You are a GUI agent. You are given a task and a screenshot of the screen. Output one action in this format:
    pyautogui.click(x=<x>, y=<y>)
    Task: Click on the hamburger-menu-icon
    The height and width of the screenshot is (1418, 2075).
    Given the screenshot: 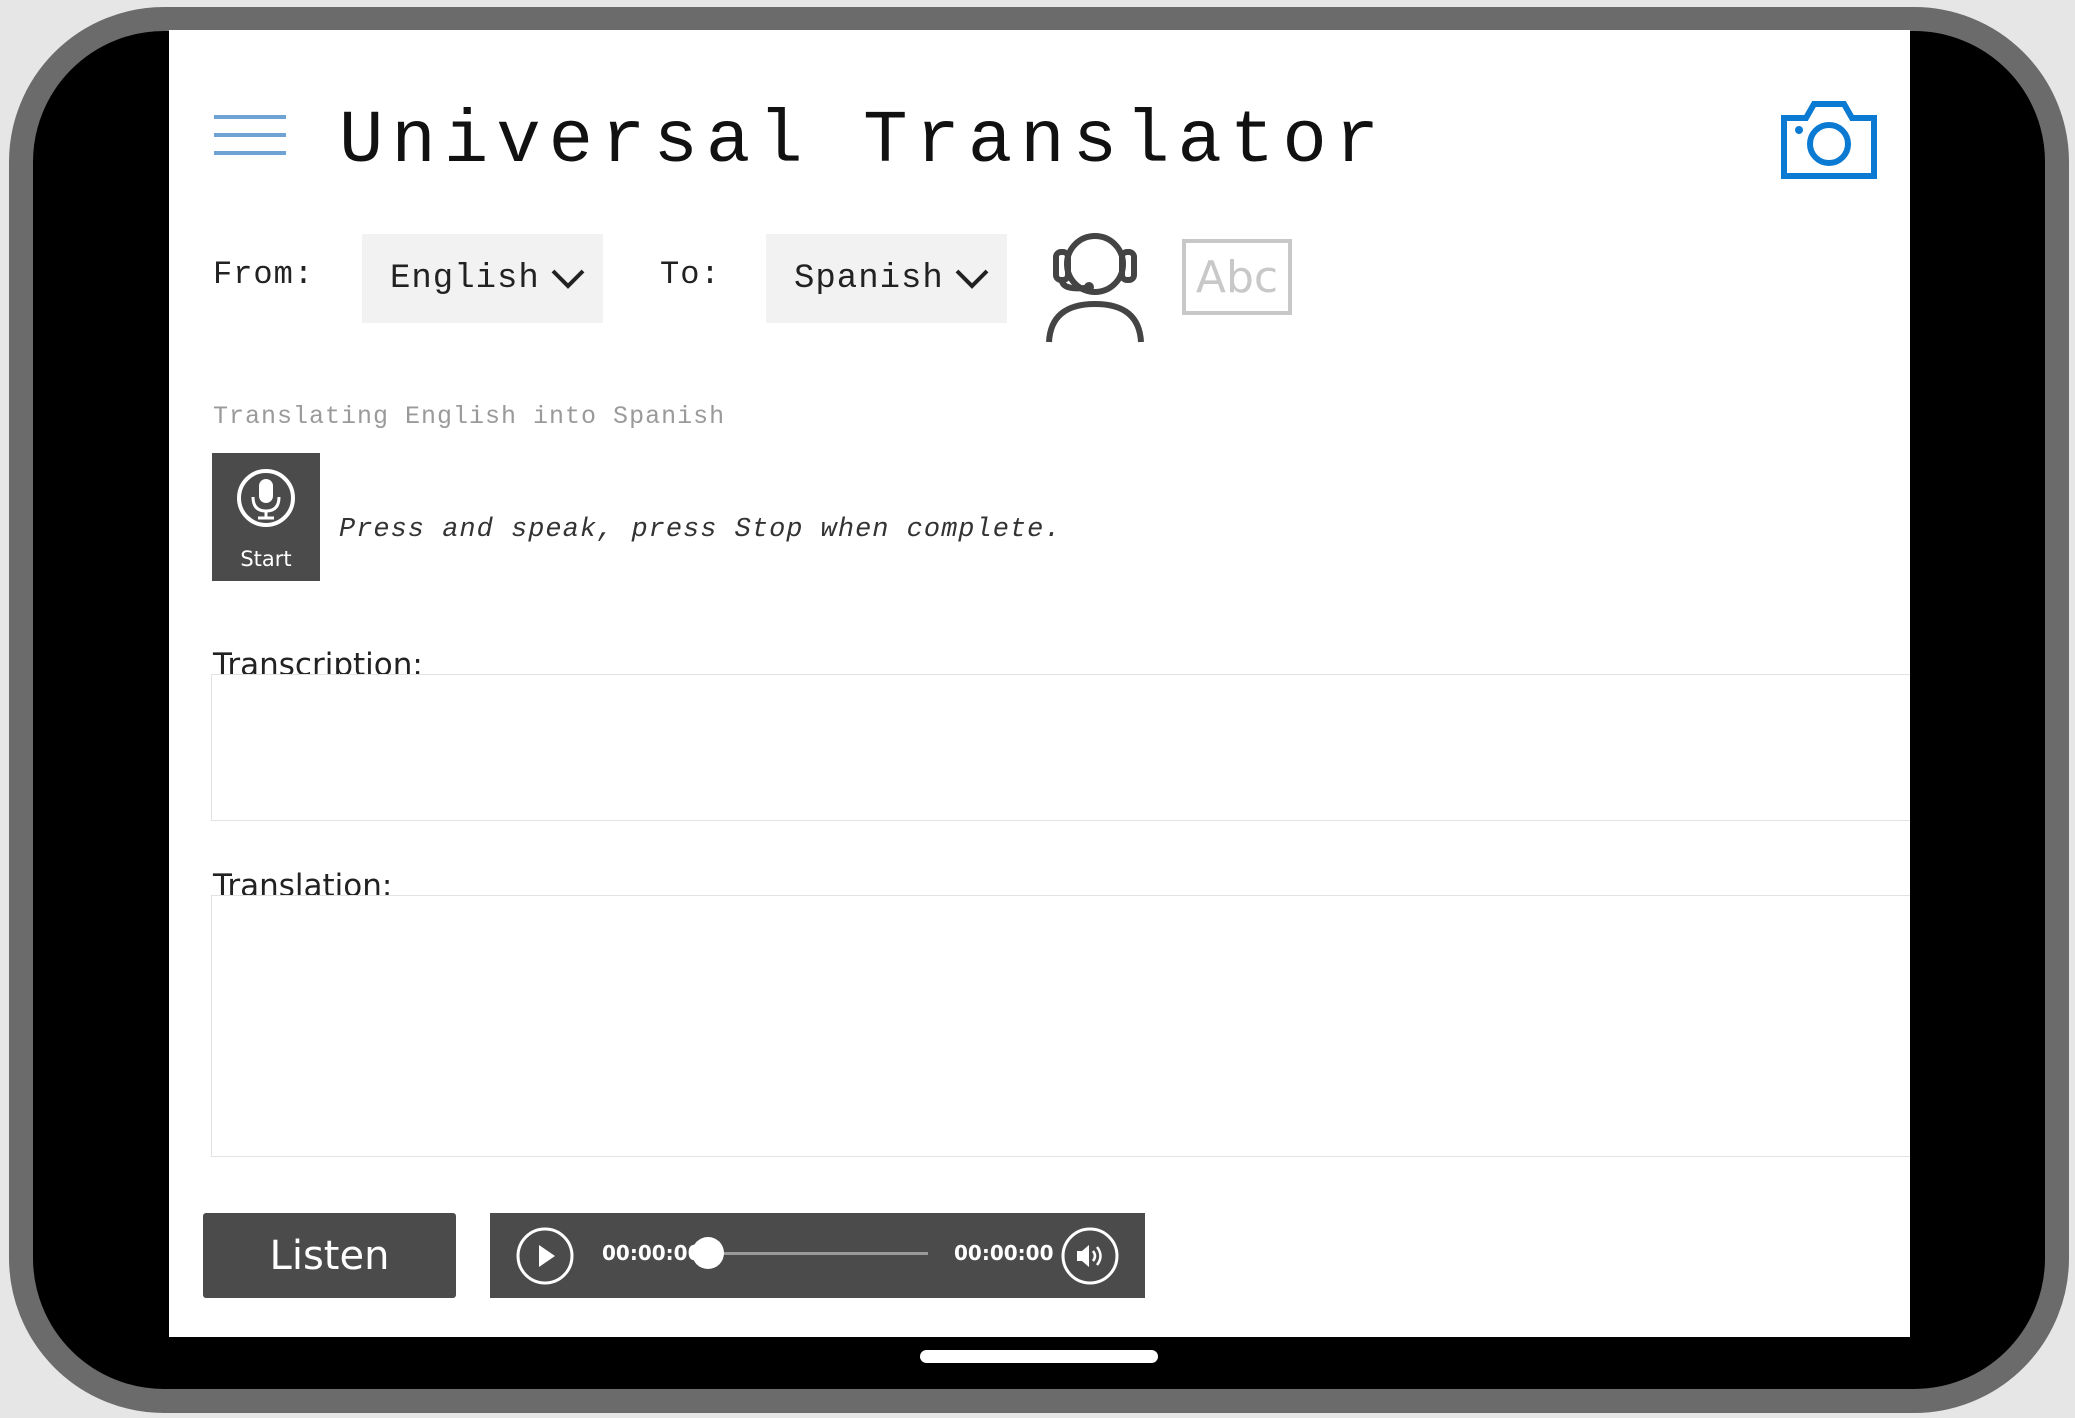 What is the action you would take?
    pyautogui.click(x=250, y=137)
    